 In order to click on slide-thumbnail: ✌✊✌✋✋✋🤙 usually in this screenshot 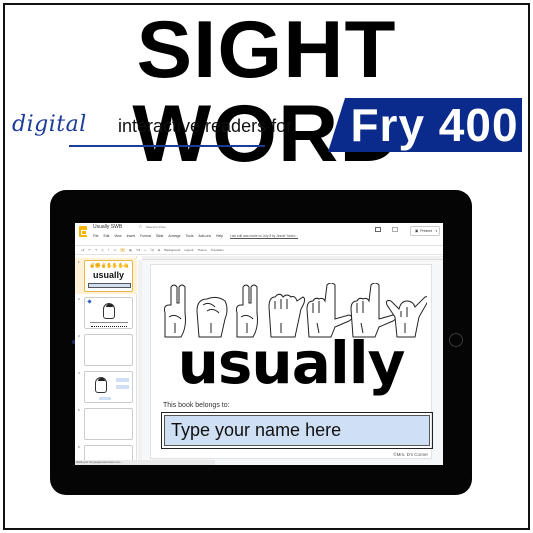, I will do `click(108, 276)`.